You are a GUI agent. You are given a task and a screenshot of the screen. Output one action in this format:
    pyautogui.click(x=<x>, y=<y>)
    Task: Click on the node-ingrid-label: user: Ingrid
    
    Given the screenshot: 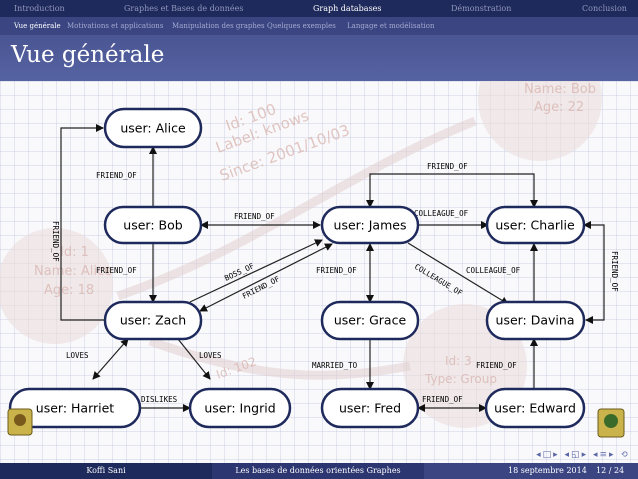 What is the action you would take?
    pyautogui.click(x=239, y=408)
    